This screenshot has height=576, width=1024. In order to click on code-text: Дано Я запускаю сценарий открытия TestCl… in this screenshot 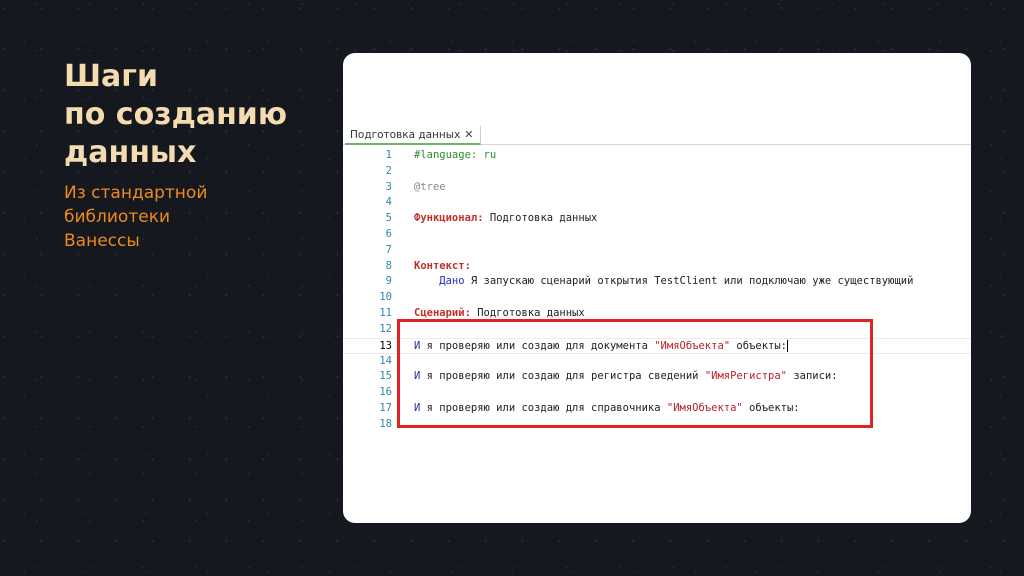, I will do `click(663, 282)`.